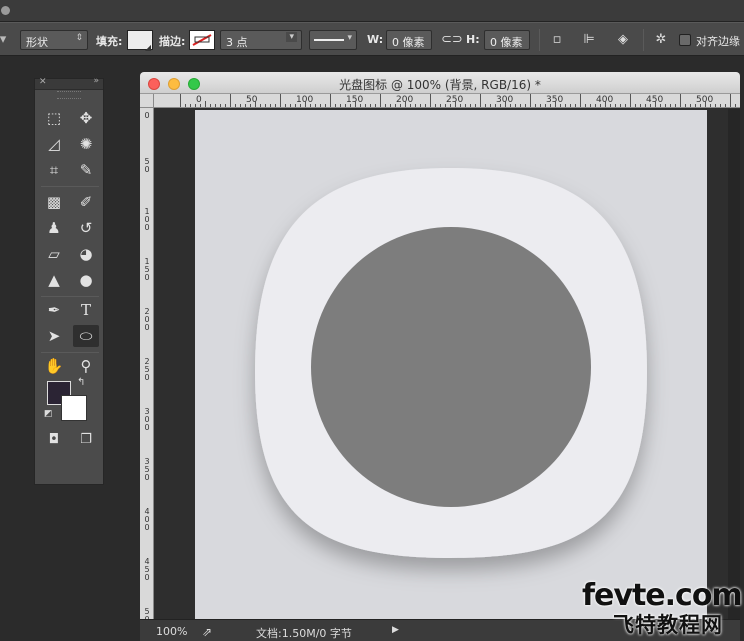 Image resolution: width=744 pixels, height=641 pixels. Describe the element at coordinates (43, 82) in the screenshot. I see `close-icon: ✕` at that location.